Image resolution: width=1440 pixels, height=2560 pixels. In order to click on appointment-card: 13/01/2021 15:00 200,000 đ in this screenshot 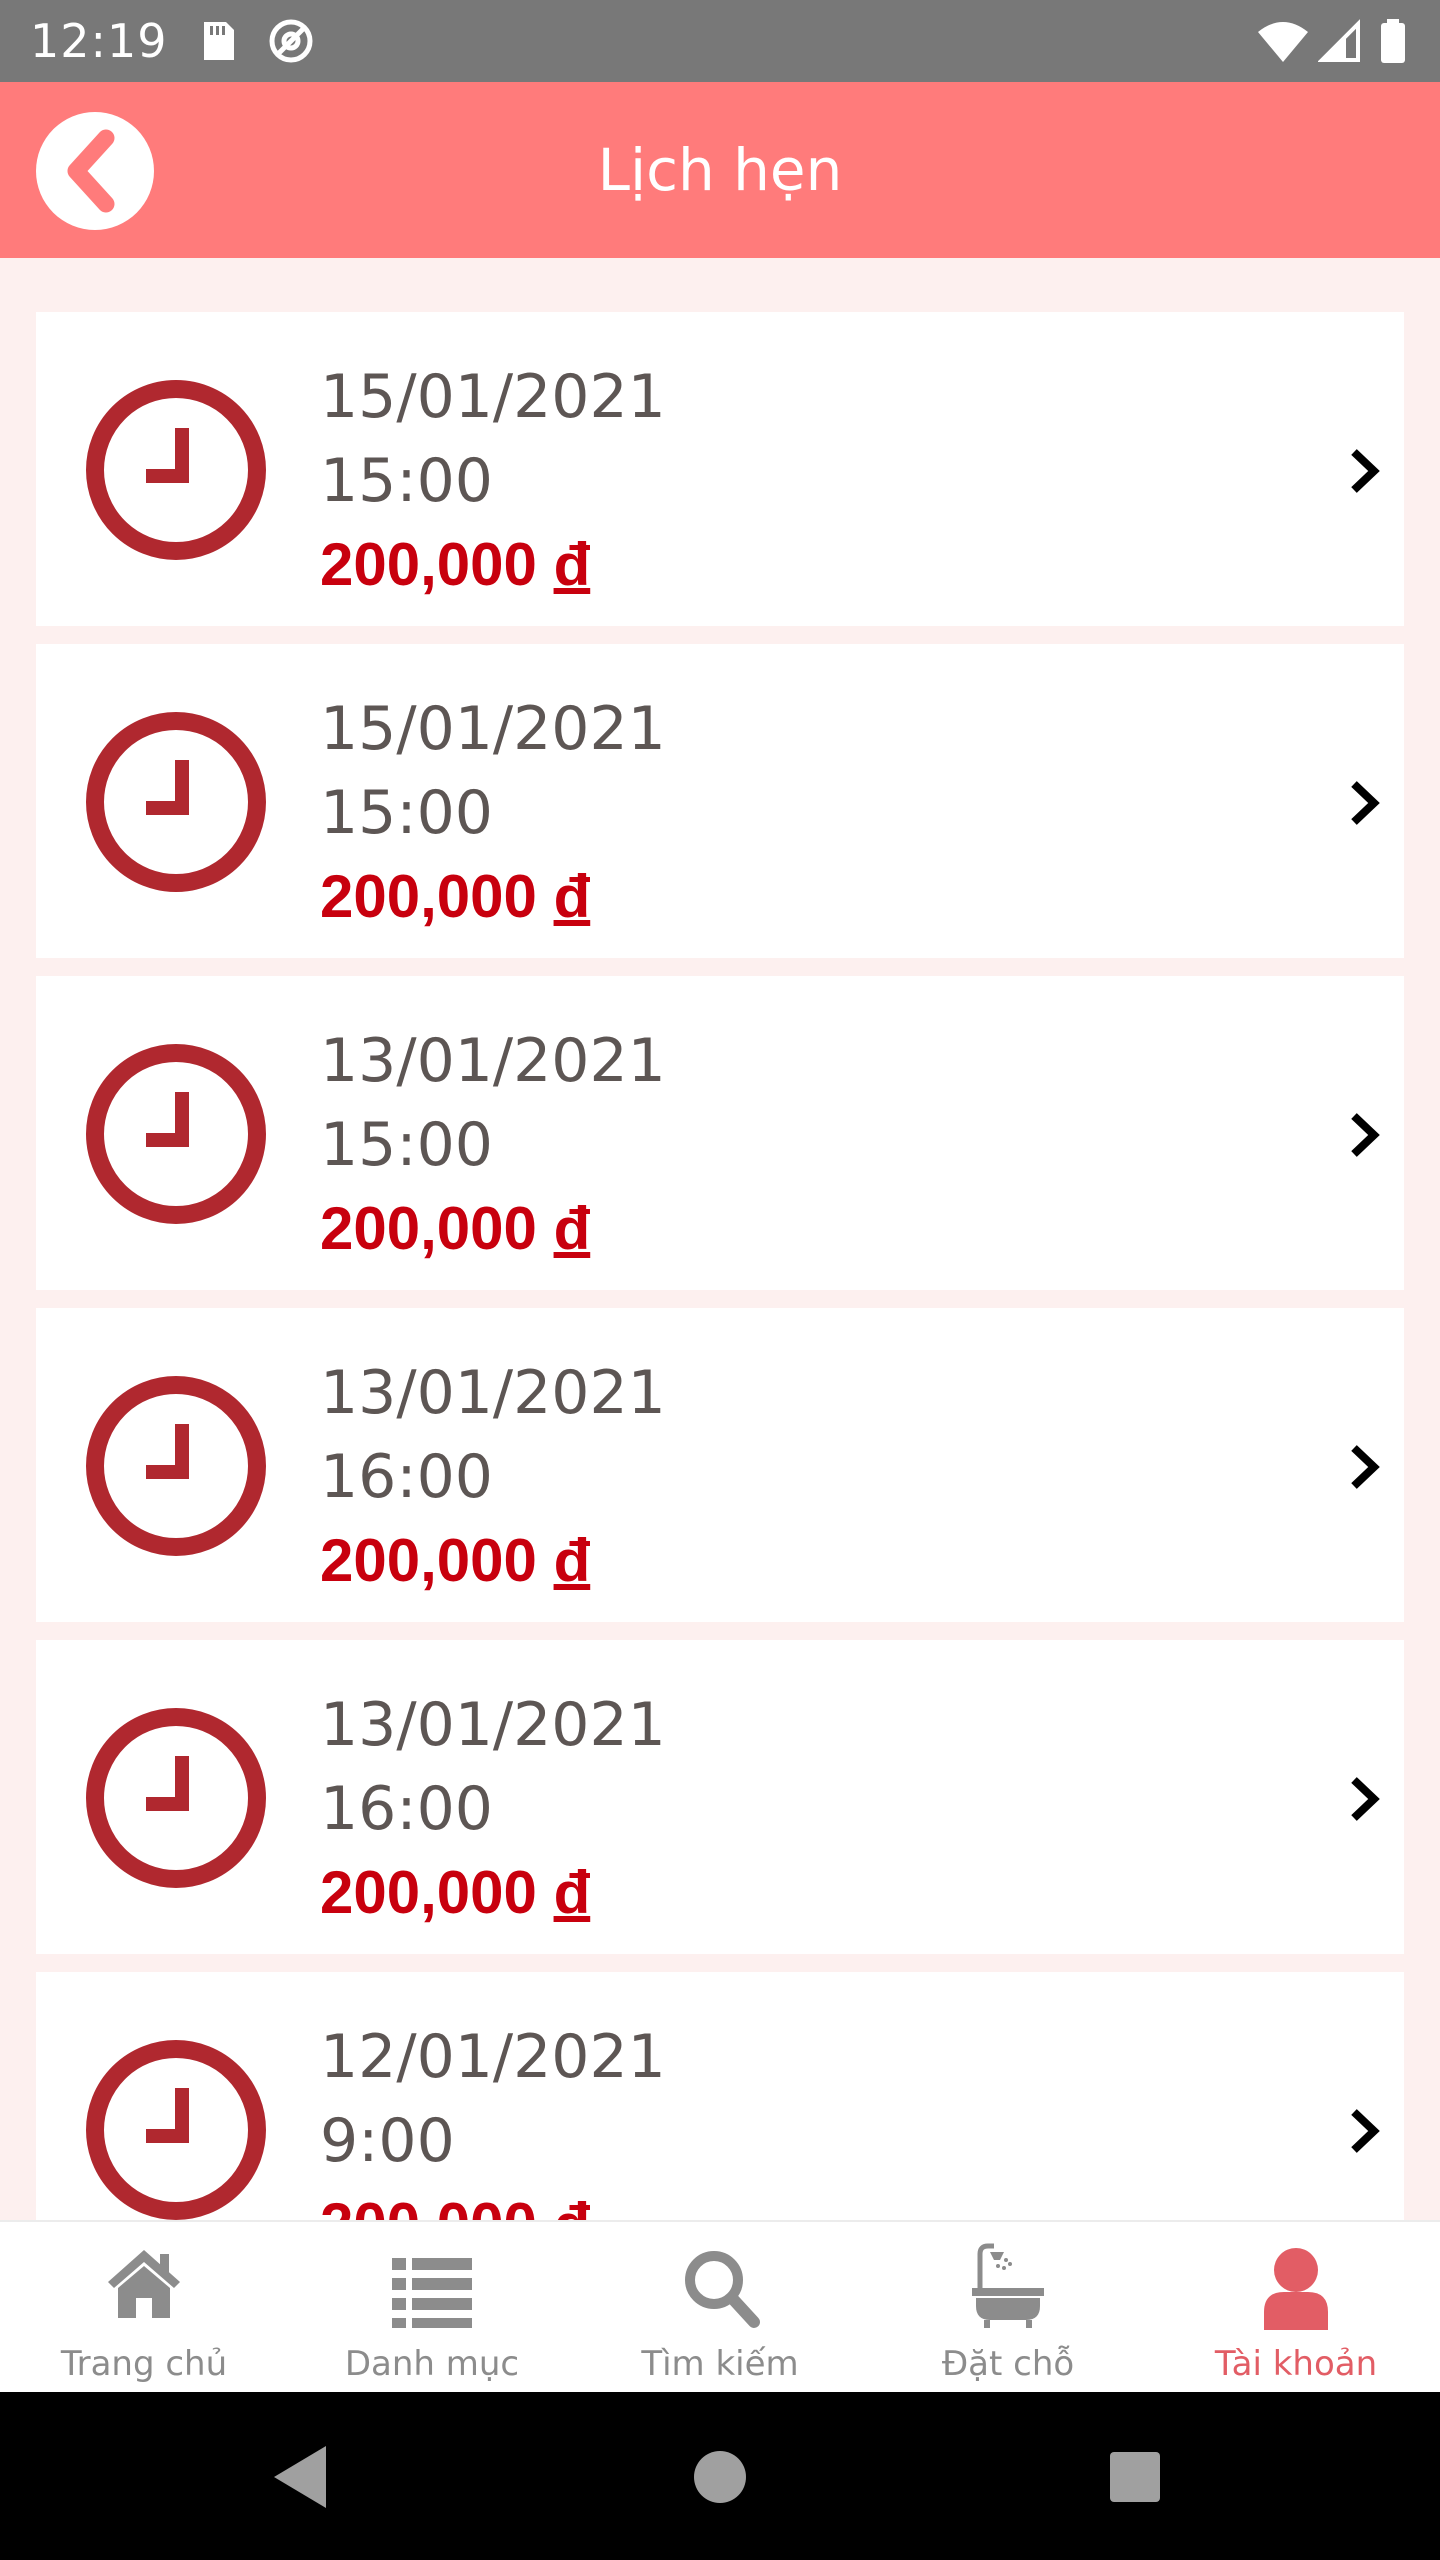, I will do `click(720, 1133)`.